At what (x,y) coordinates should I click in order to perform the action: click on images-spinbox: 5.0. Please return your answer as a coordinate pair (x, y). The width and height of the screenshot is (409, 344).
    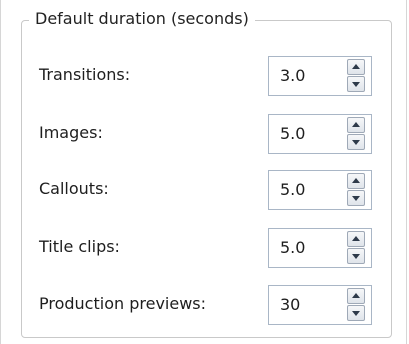
    Looking at the image, I should click on (320, 134).